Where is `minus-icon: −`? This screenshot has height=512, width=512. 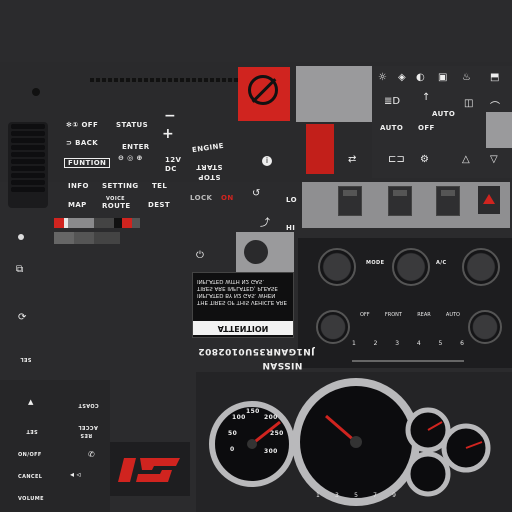 minus-icon: − is located at coordinates (170, 116).